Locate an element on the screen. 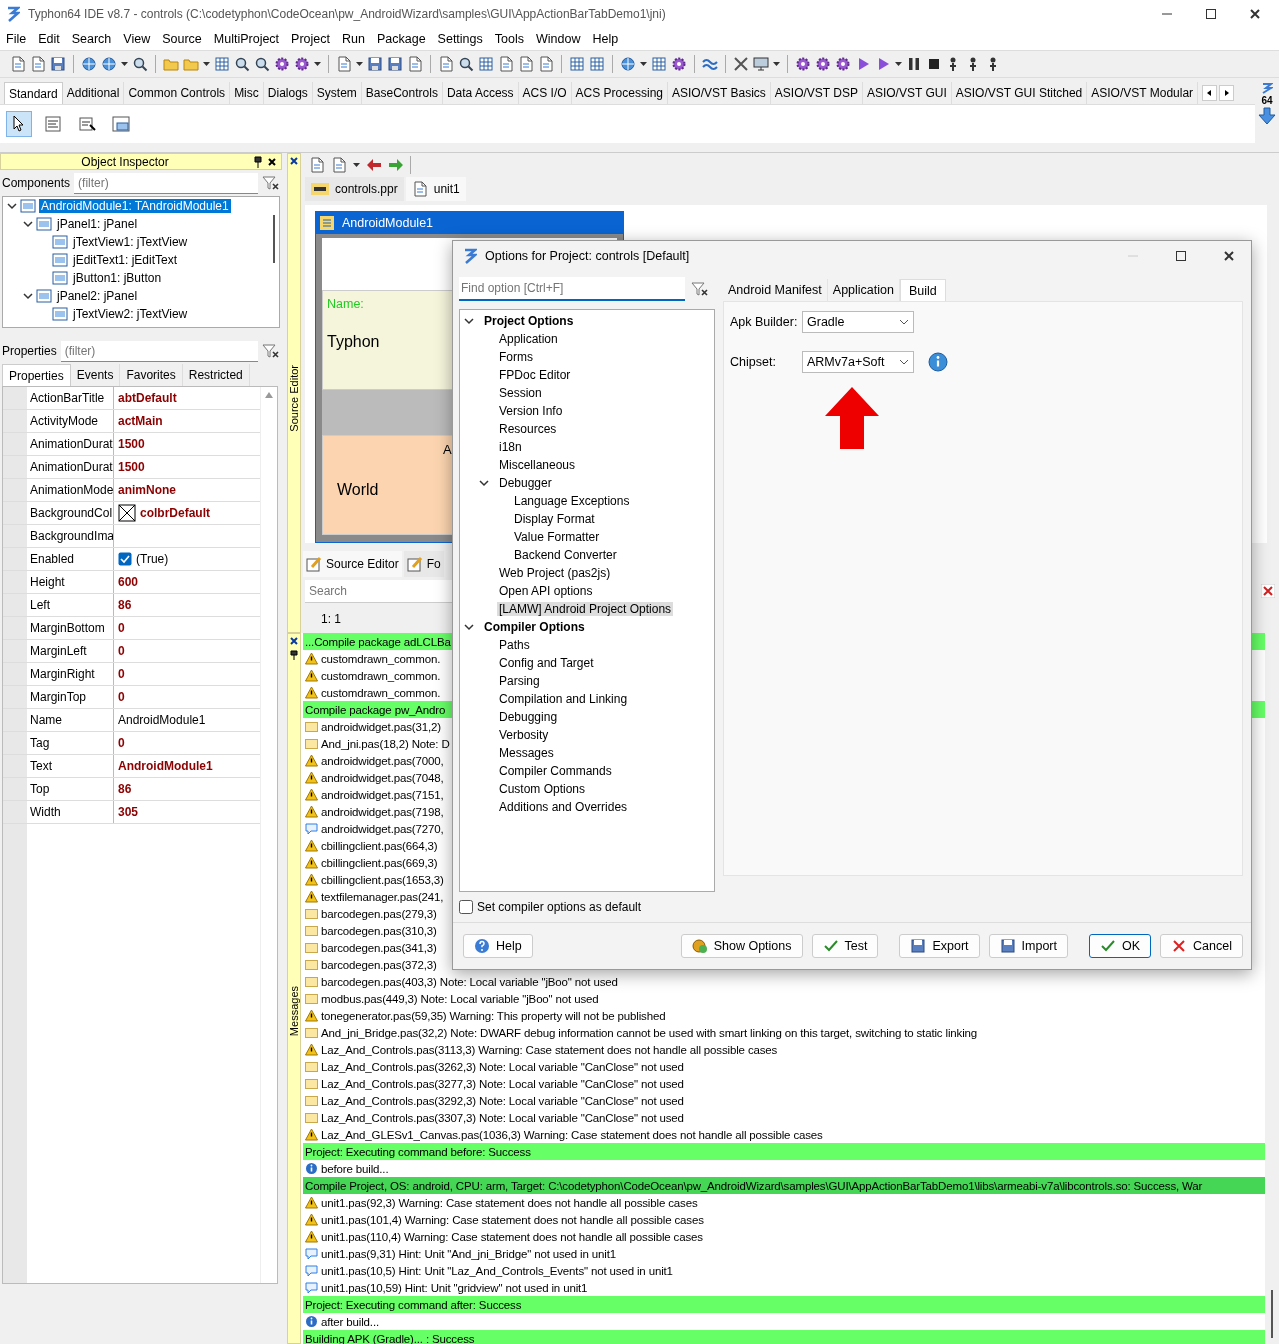  info-icon is located at coordinates (938, 362).